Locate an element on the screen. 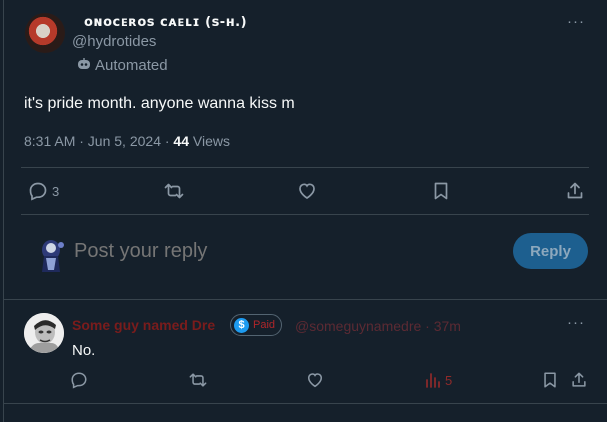 This screenshot has height=422, width=607. reply-action-button: 3 is located at coordinates (43, 191).